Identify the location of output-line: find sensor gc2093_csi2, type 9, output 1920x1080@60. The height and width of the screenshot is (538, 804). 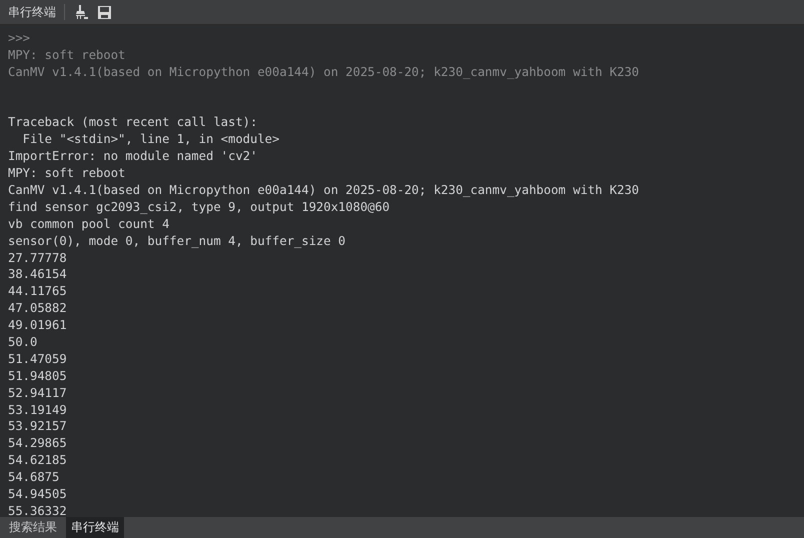
(199, 207).